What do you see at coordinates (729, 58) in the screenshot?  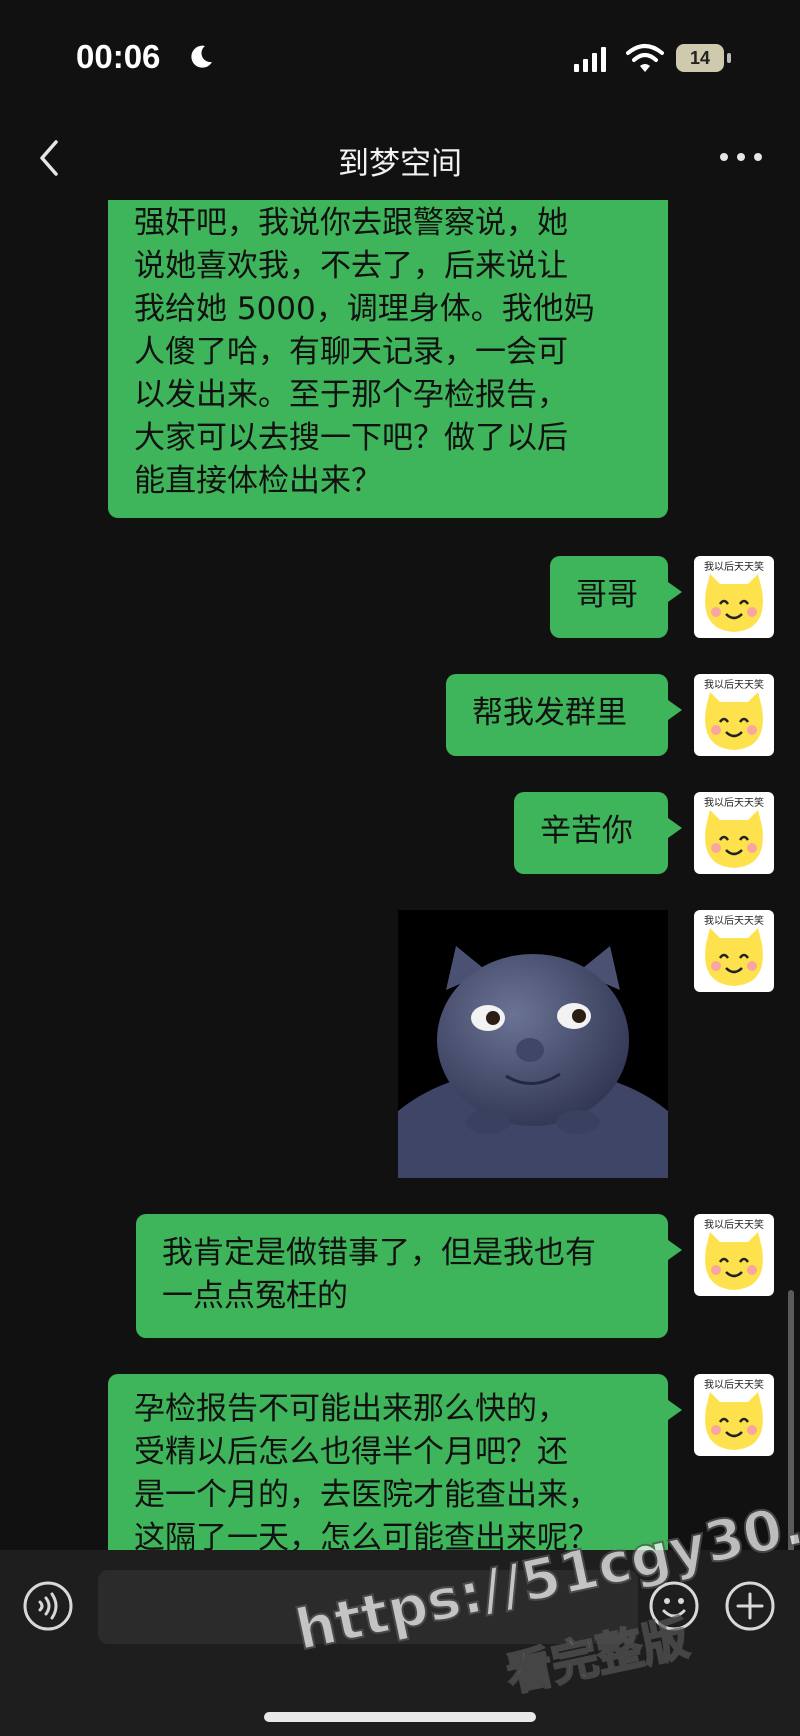 I see `battery-cap` at bounding box center [729, 58].